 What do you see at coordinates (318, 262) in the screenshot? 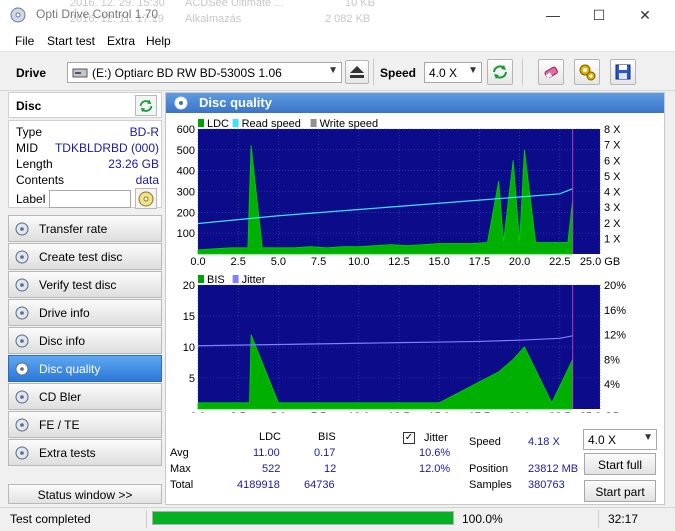
I see `ldc-chart-x-tick: 7.5` at bounding box center [318, 262].